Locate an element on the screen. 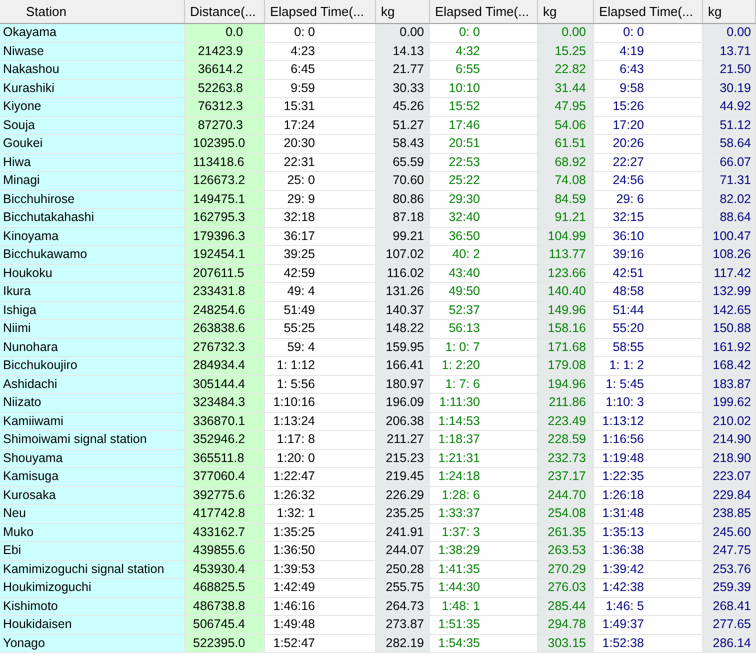 The width and height of the screenshot is (756, 672). table-cell-text: Ebi is located at coordinates (12, 551).